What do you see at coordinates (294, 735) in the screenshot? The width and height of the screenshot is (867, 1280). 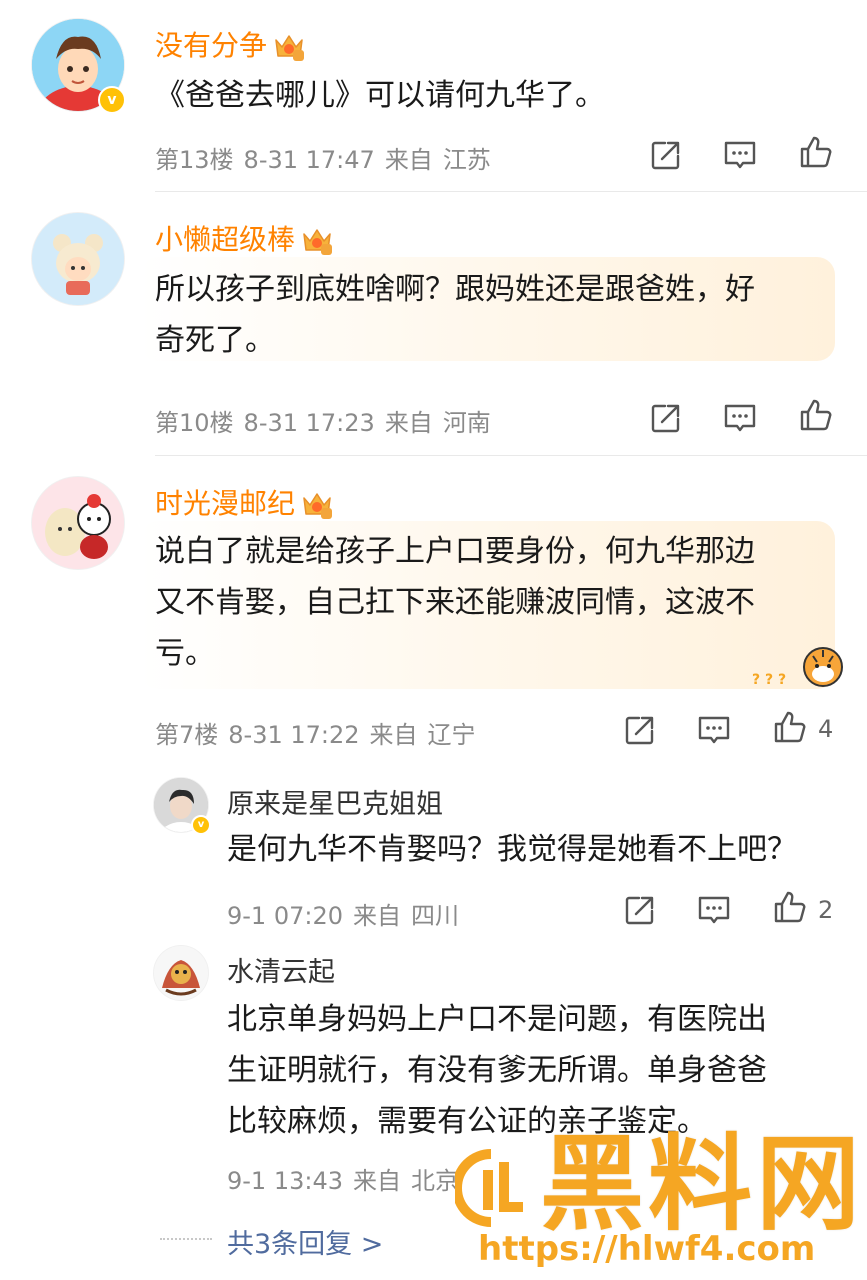 I see `timestamp: 8-31 17:22` at bounding box center [294, 735].